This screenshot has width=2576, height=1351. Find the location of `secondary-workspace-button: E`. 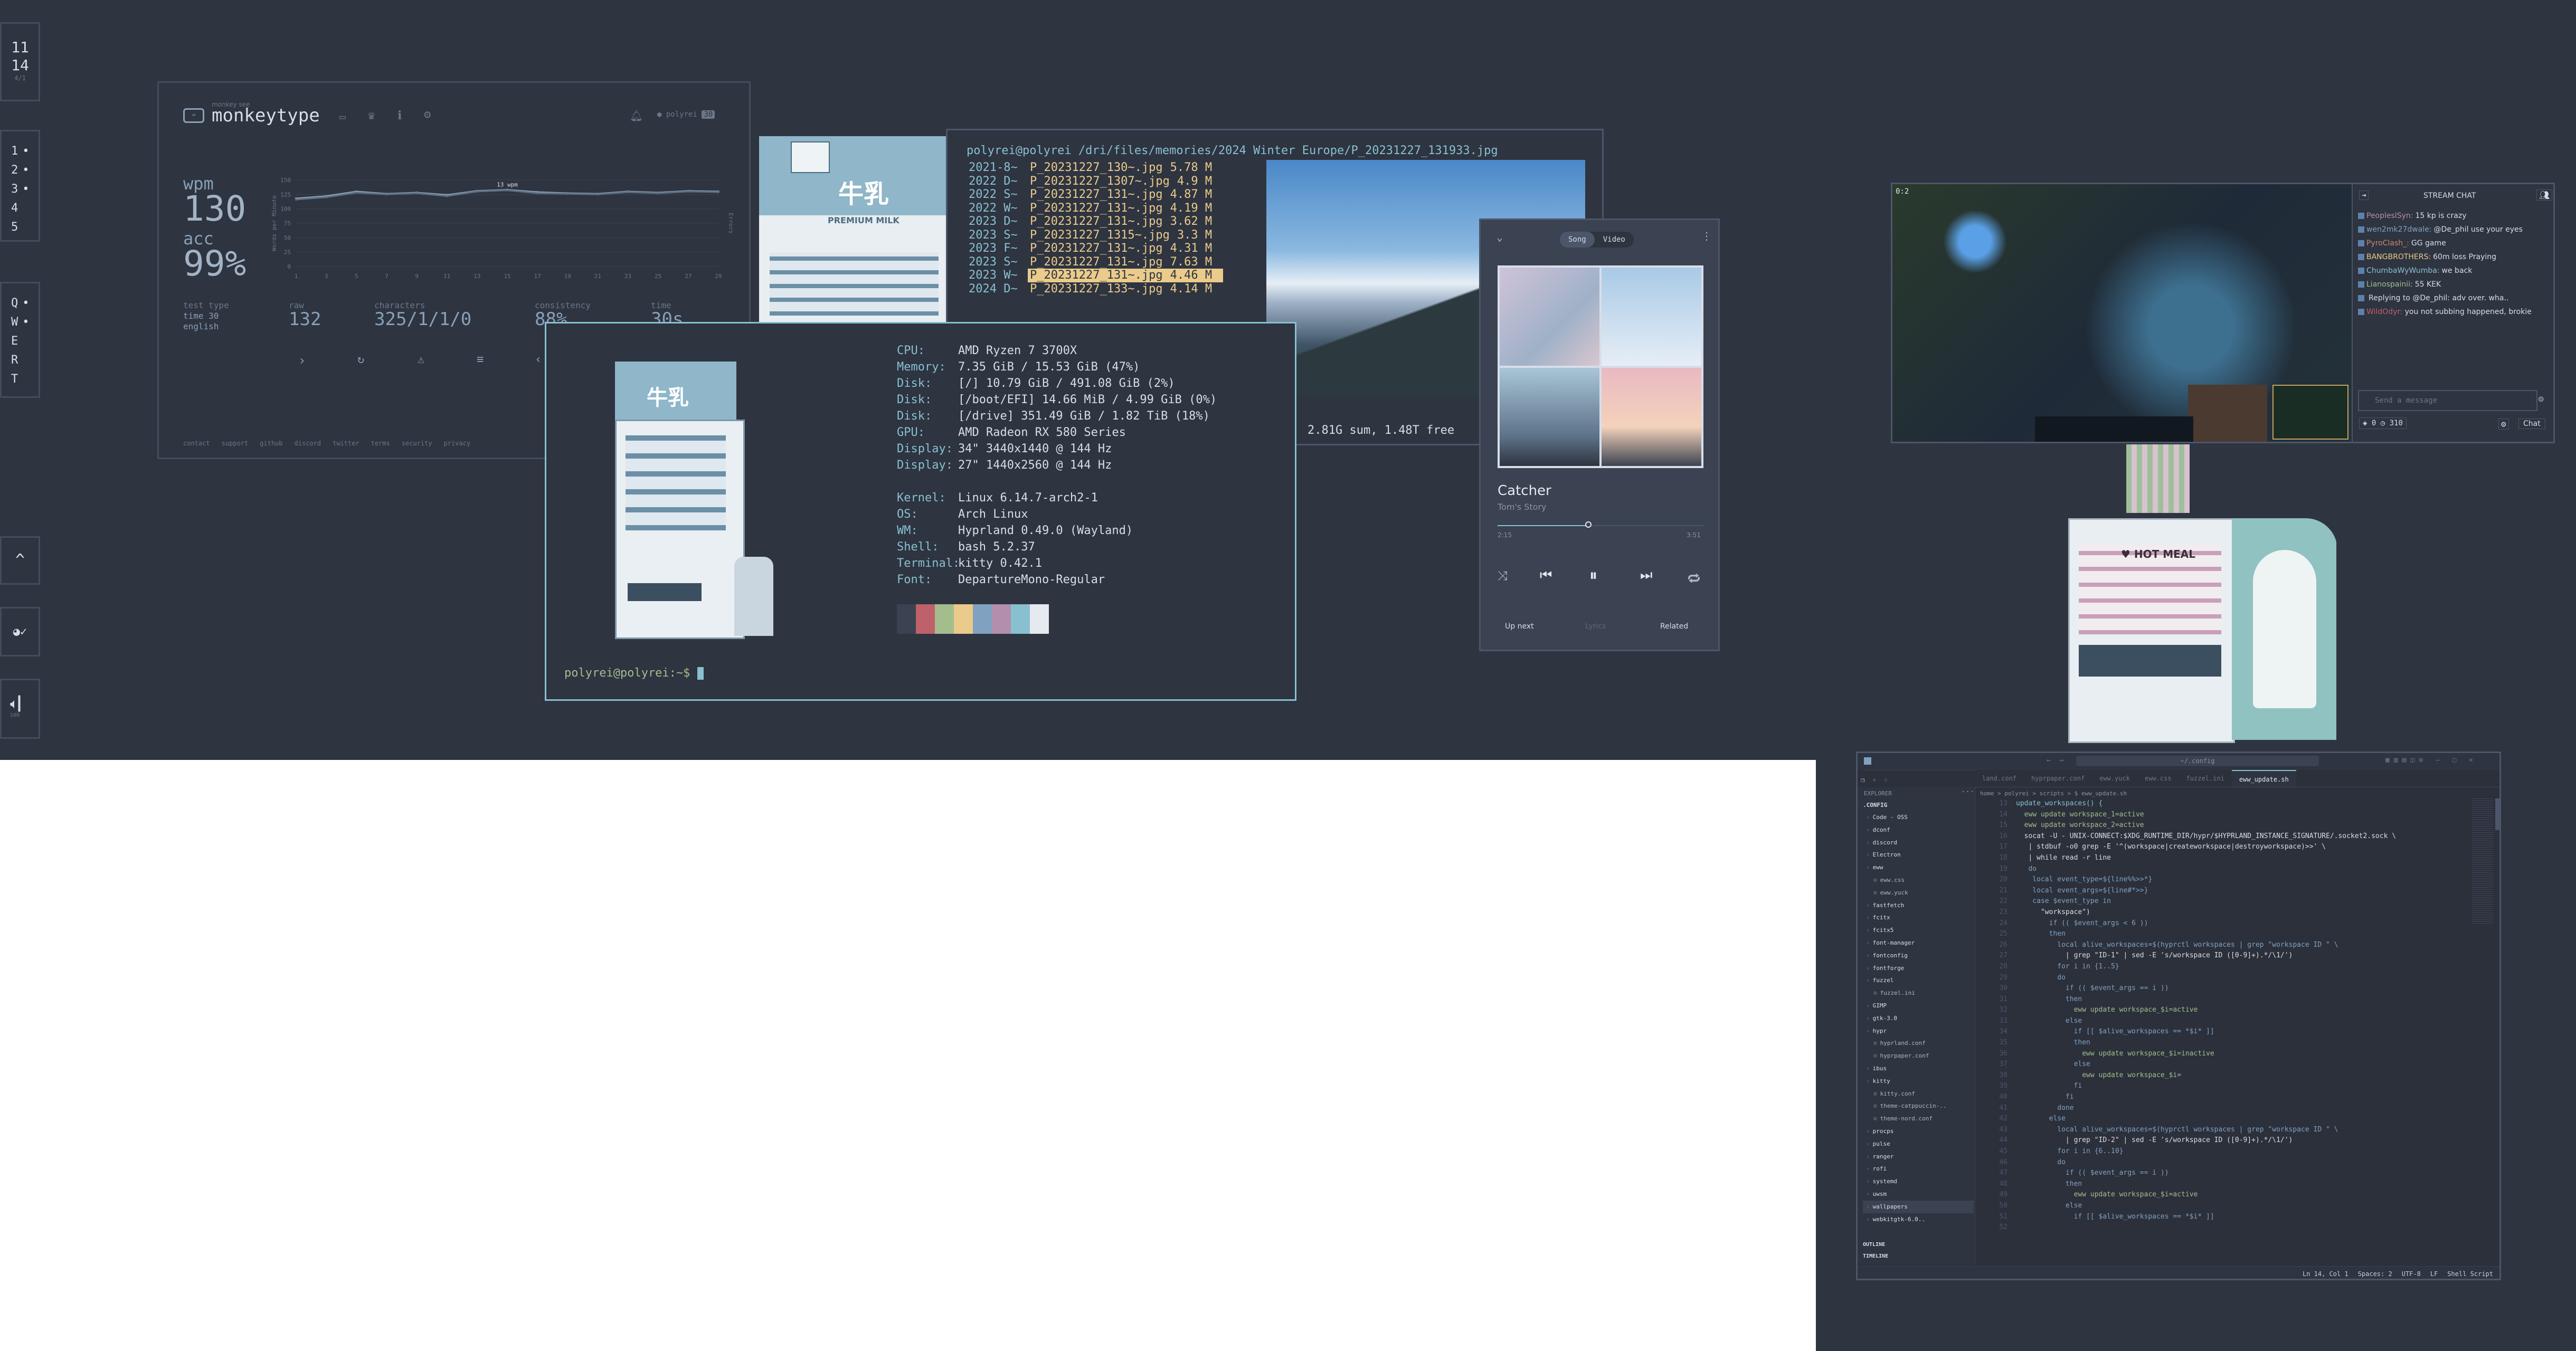

secondary-workspace-button: E is located at coordinates (20, 341).